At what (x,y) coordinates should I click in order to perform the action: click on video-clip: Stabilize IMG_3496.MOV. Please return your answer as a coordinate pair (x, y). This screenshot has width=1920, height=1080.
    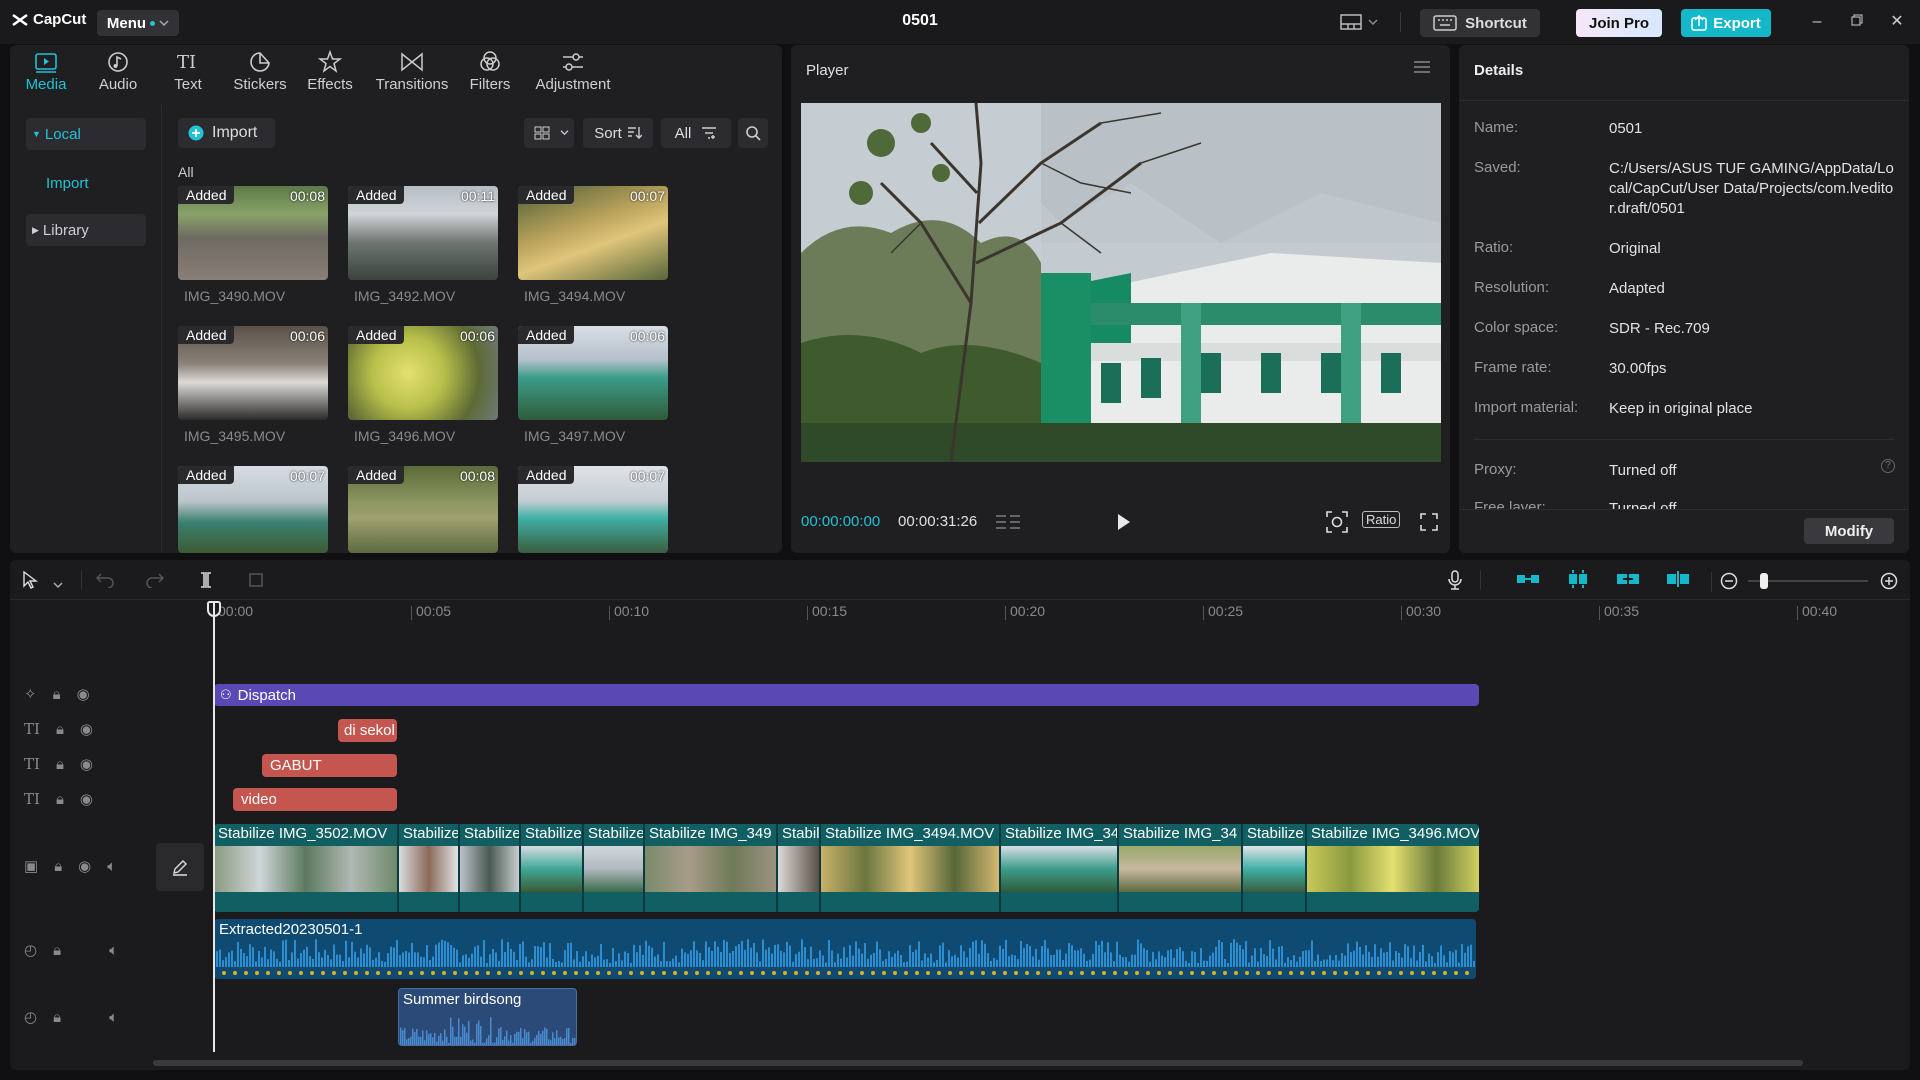
    Looking at the image, I should click on (1393, 868).